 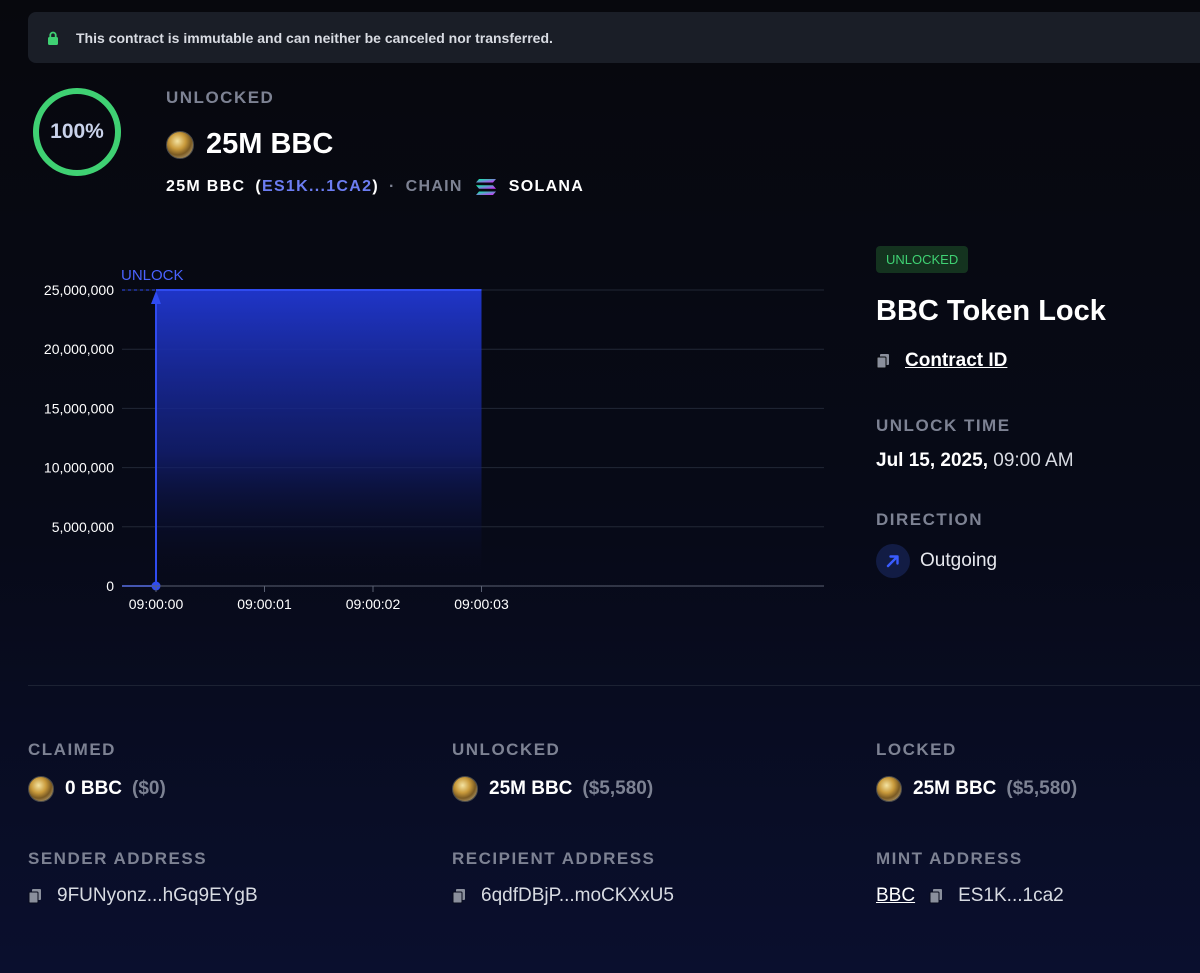 What do you see at coordinates (893, 561) in the screenshot?
I see `outgoing-arrow-icon` at bounding box center [893, 561].